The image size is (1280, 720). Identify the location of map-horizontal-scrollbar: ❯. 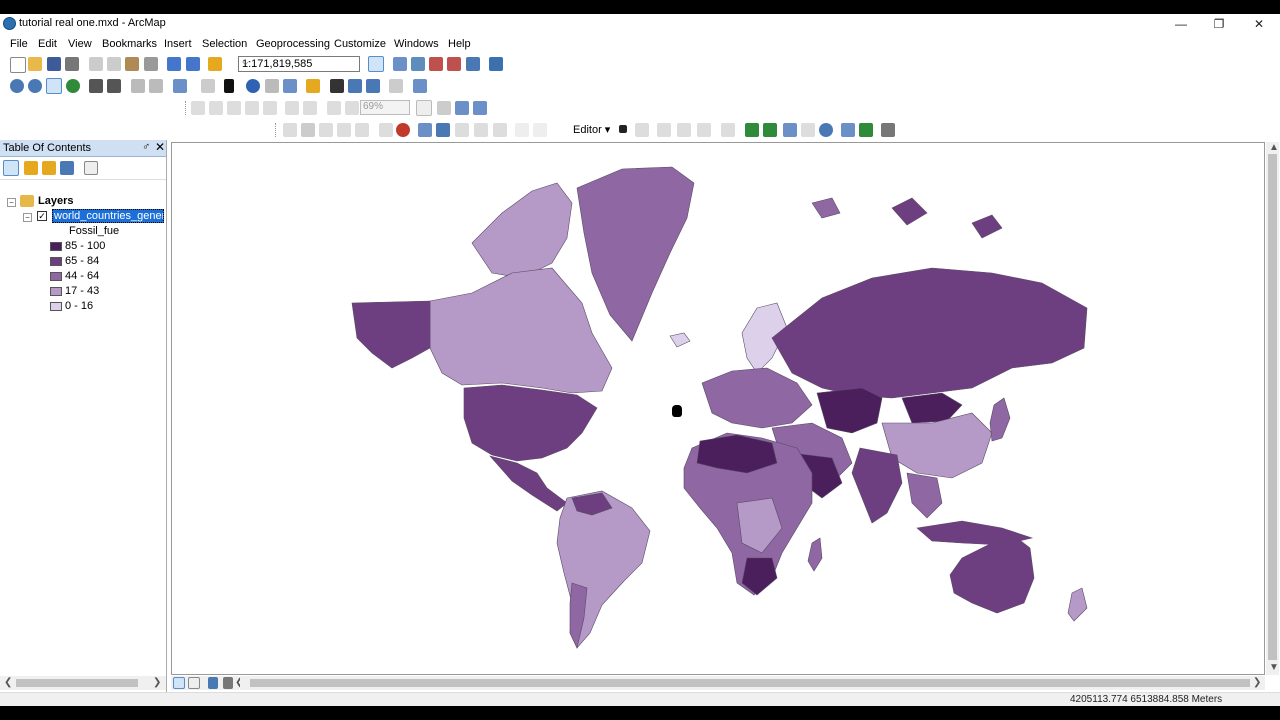
(752, 683).